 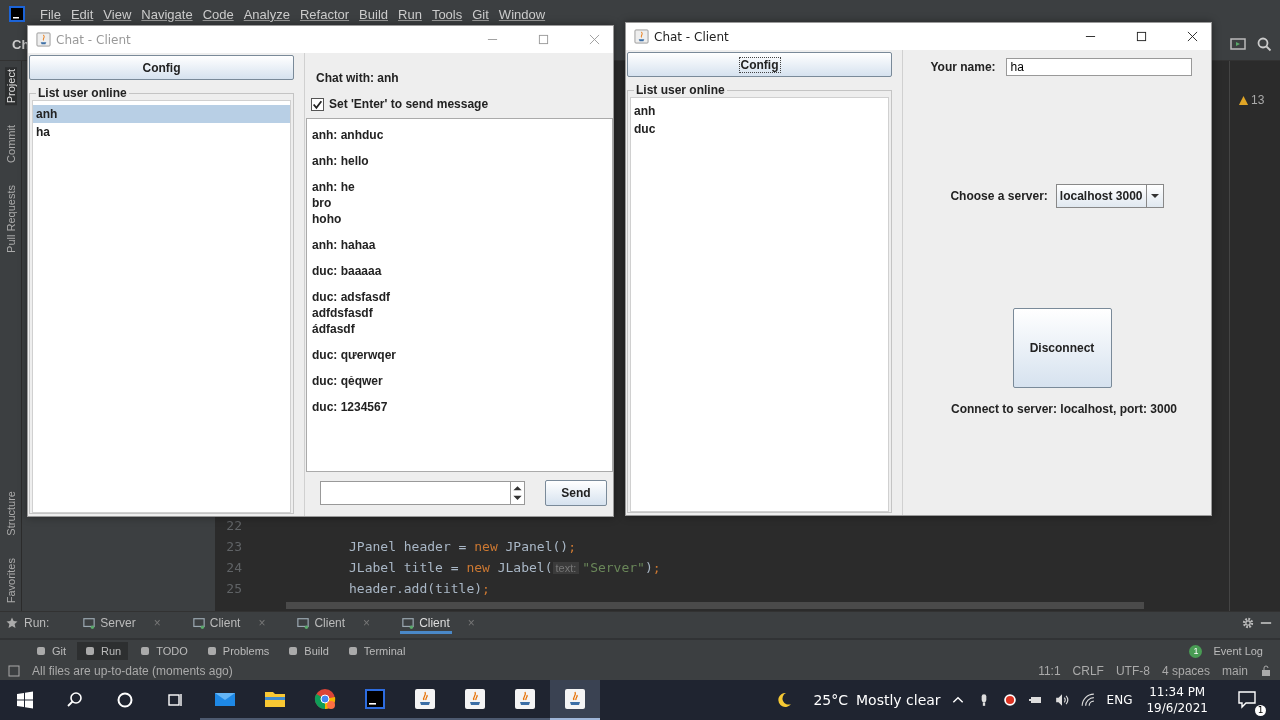 I want to click on tool-window-tab: Terminal, so click(x=376, y=651).